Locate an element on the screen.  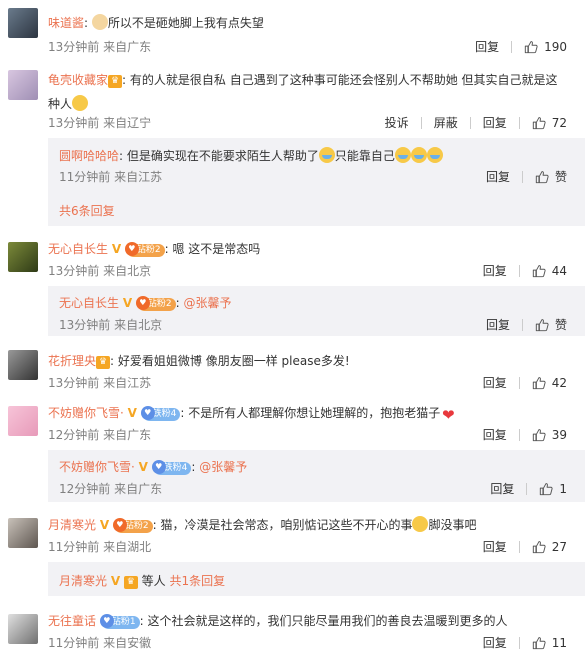
comment-line: 味道酱: 所以不是砸她脚上我有点失望 is located at coordinates (156, 22).